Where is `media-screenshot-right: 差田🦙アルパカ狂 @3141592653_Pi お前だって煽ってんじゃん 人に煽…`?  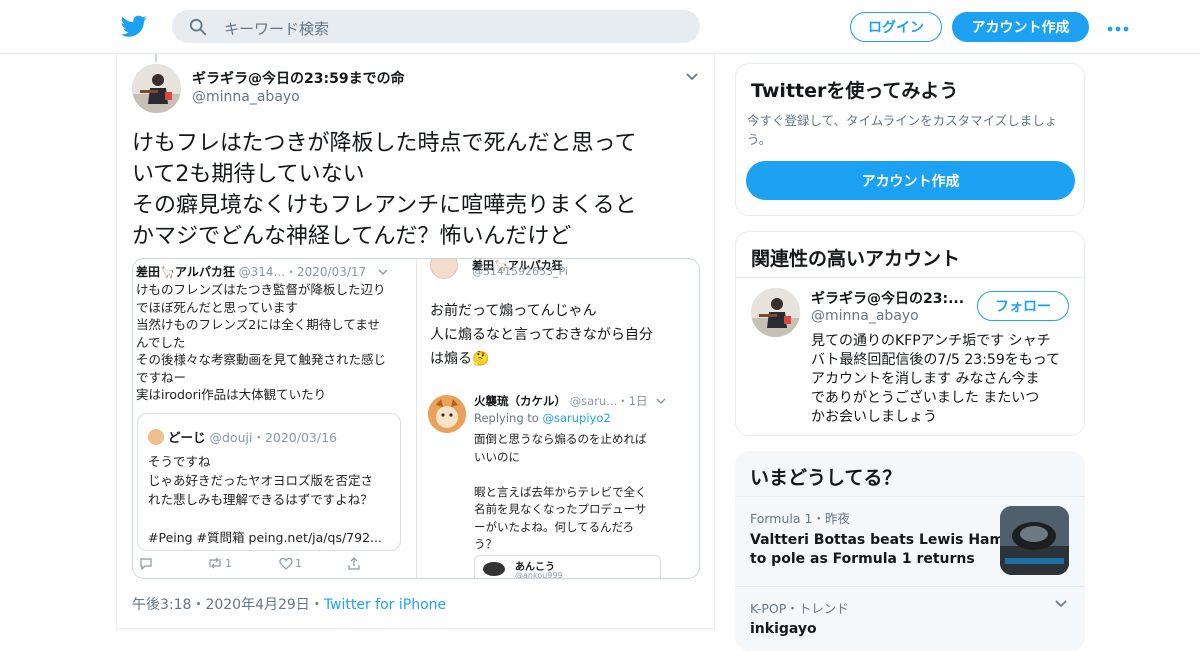 media-screenshot-right: 差田🦙アルパカ狂 @3141592653_Pi お前だって煽ってんじゃん 人に煽… is located at coordinates (558, 419).